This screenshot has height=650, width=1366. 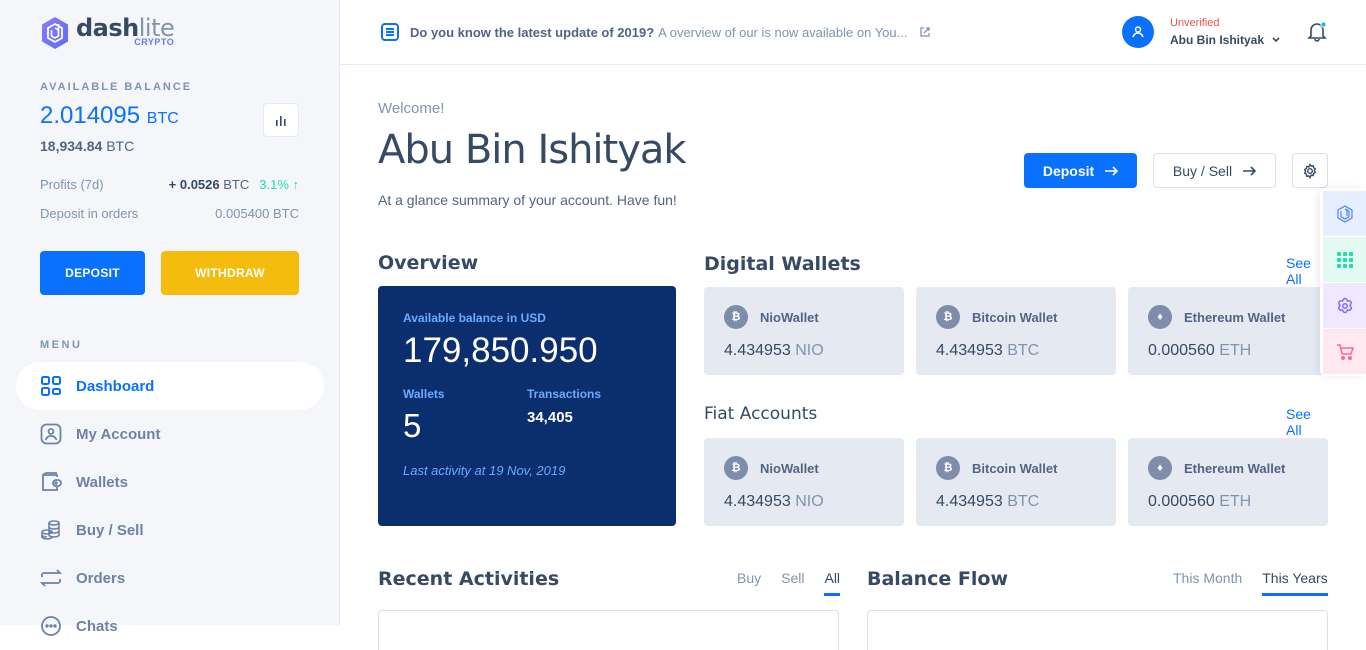 I want to click on cart-button, so click(x=1344, y=351).